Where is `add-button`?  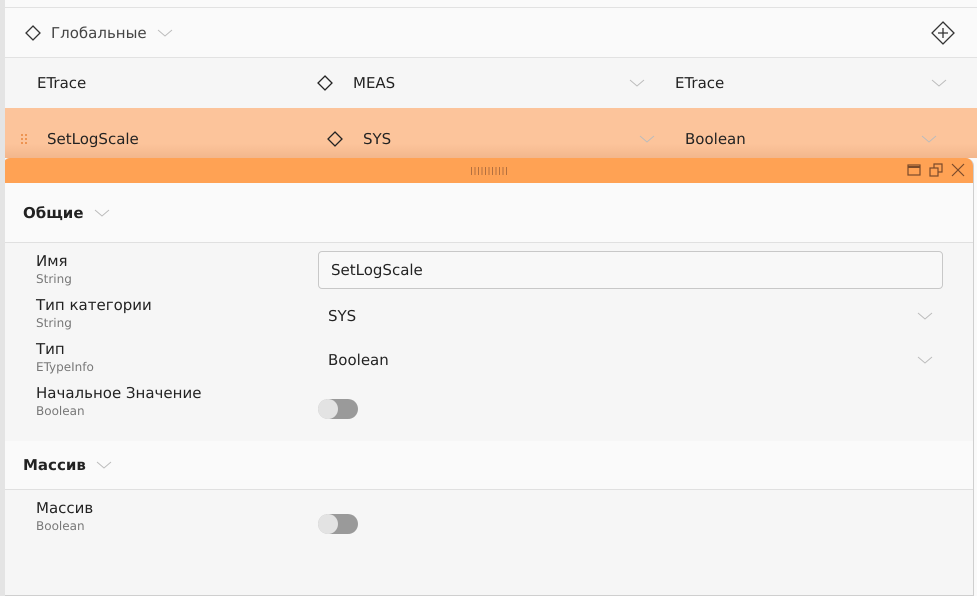 add-button is located at coordinates (943, 32).